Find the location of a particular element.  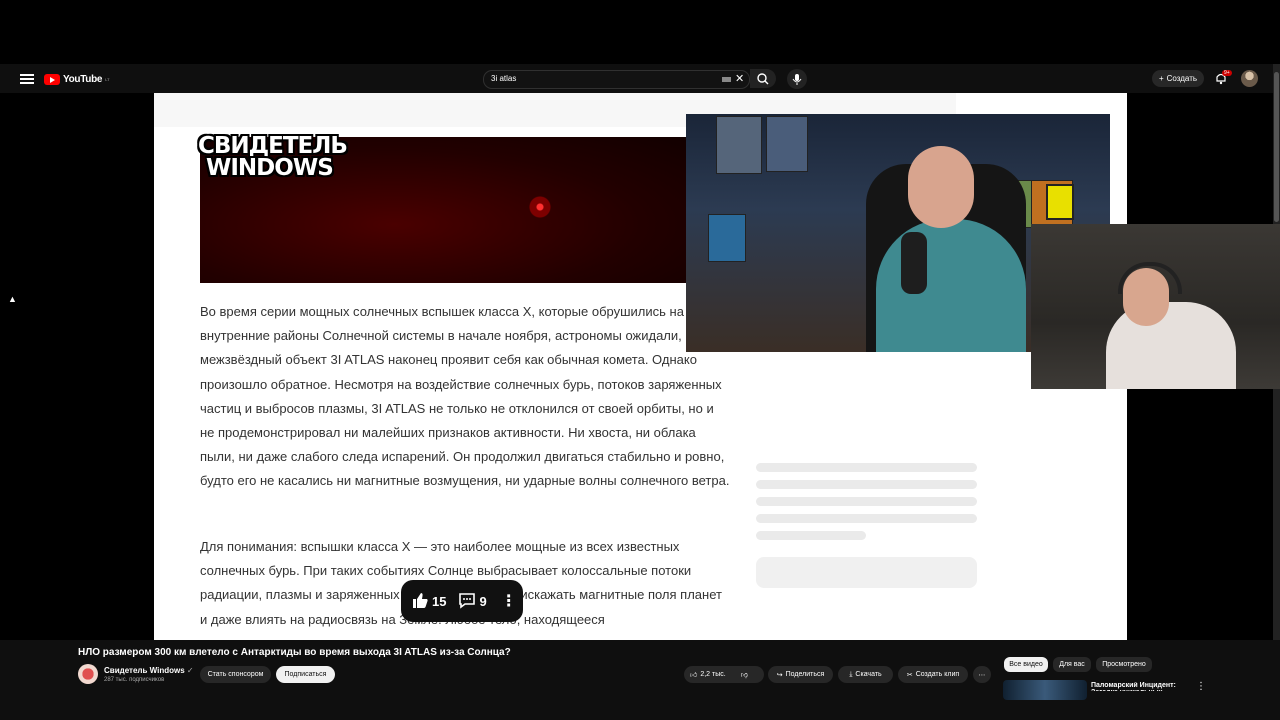

subscriber-count: 287 тыс. подписчиков is located at coordinates (134, 680).